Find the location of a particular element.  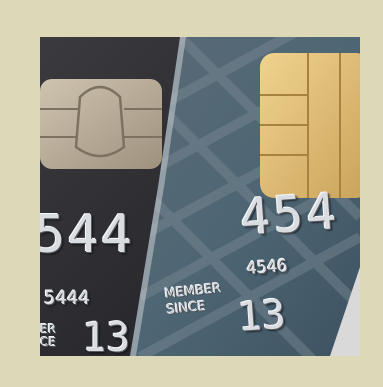

left-card-big-digits: 544 is located at coordinates (87, 235).